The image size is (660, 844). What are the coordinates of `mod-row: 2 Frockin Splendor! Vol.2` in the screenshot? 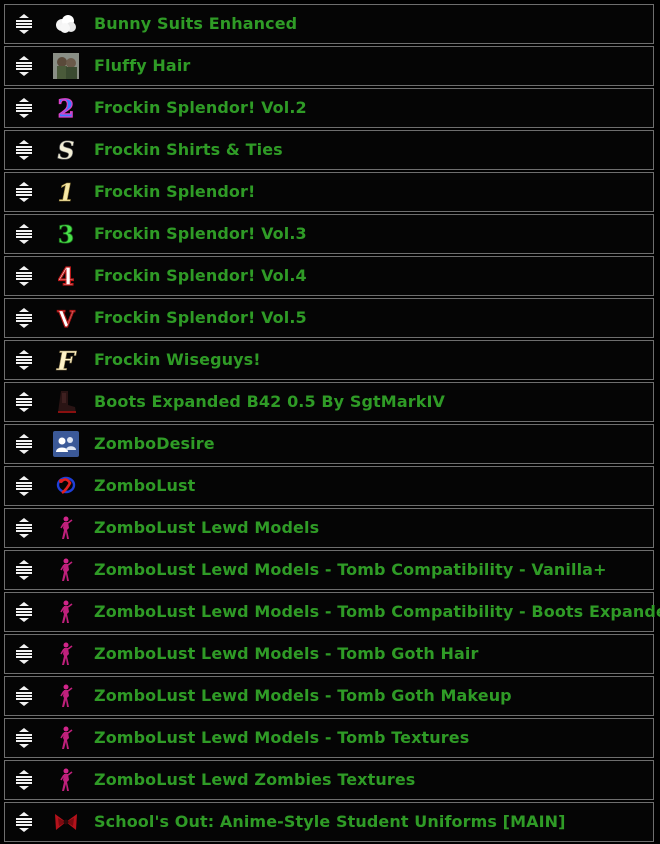 It's located at (329, 108).